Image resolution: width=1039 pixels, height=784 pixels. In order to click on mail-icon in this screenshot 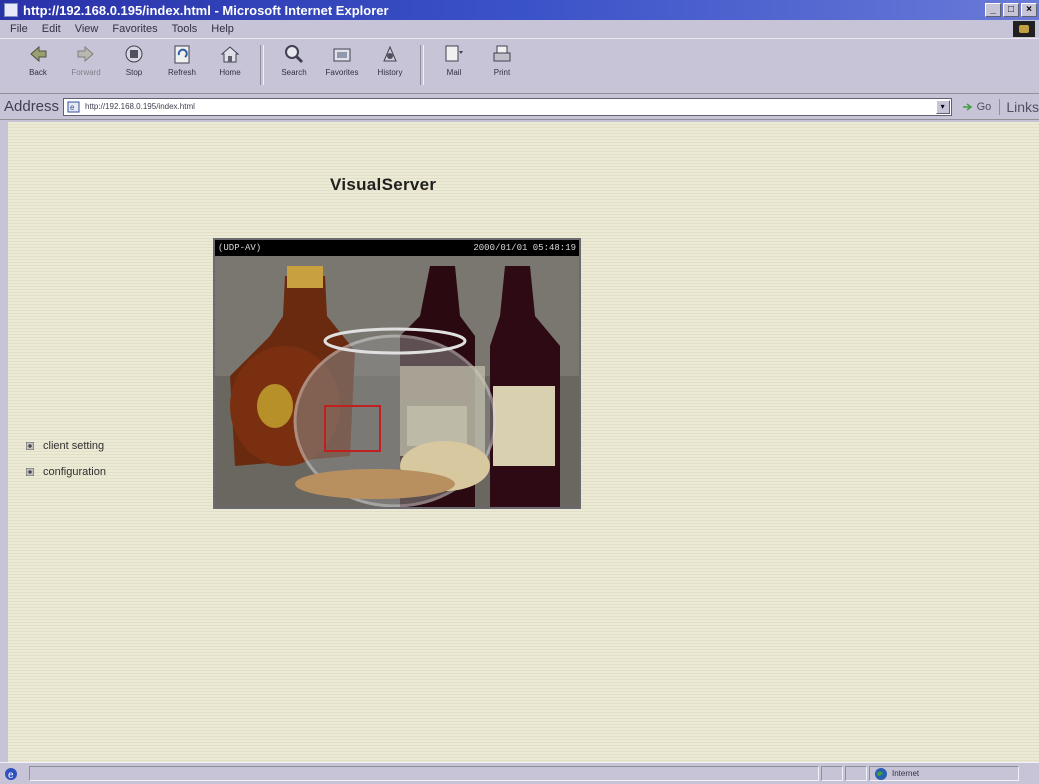, I will do `click(454, 54)`.